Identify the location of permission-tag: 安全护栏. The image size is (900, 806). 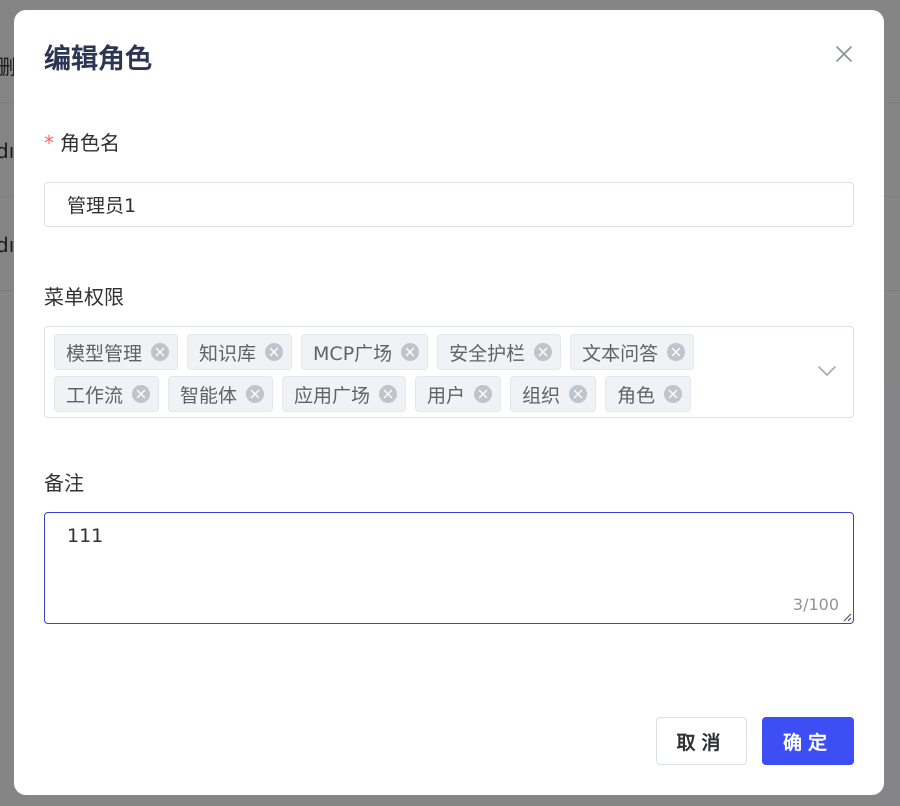
(499, 352).